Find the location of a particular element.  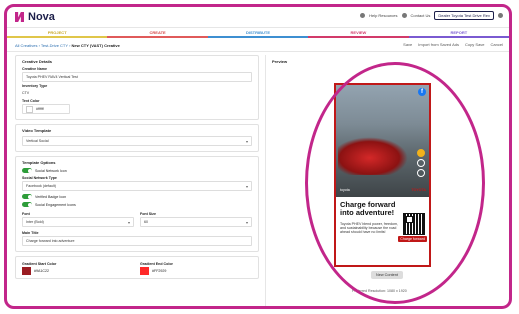

font-select: Inter (Bold) ▾ is located at coordinates (78, 222).